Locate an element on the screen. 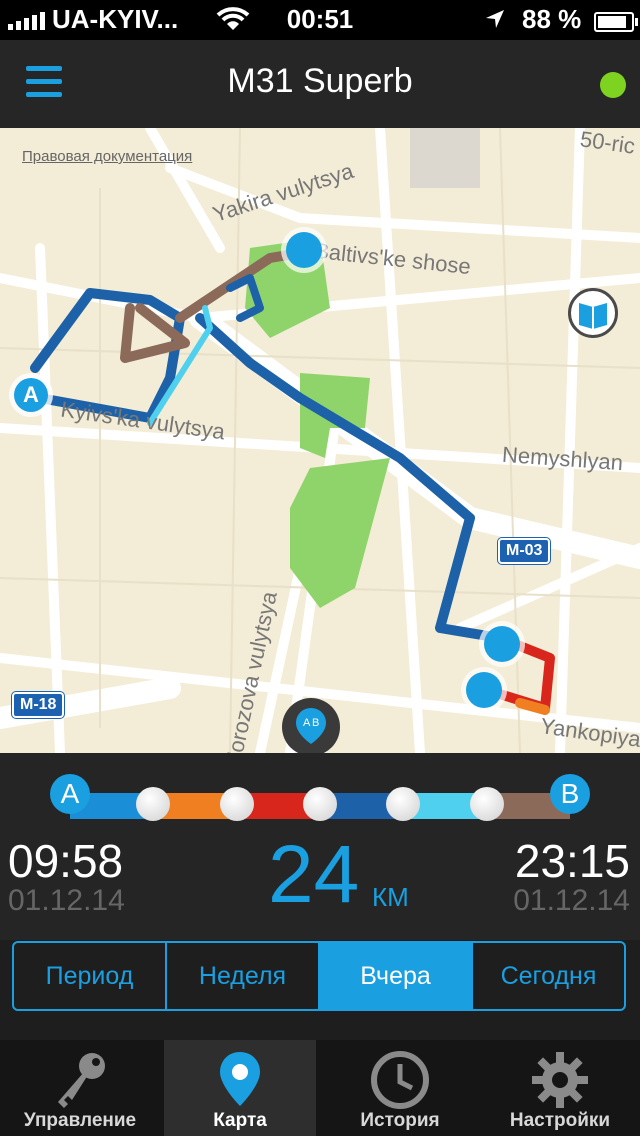 The width and height of the screenshot is (640, 1136). tab-label: История is located at coordinates (400, 1120).